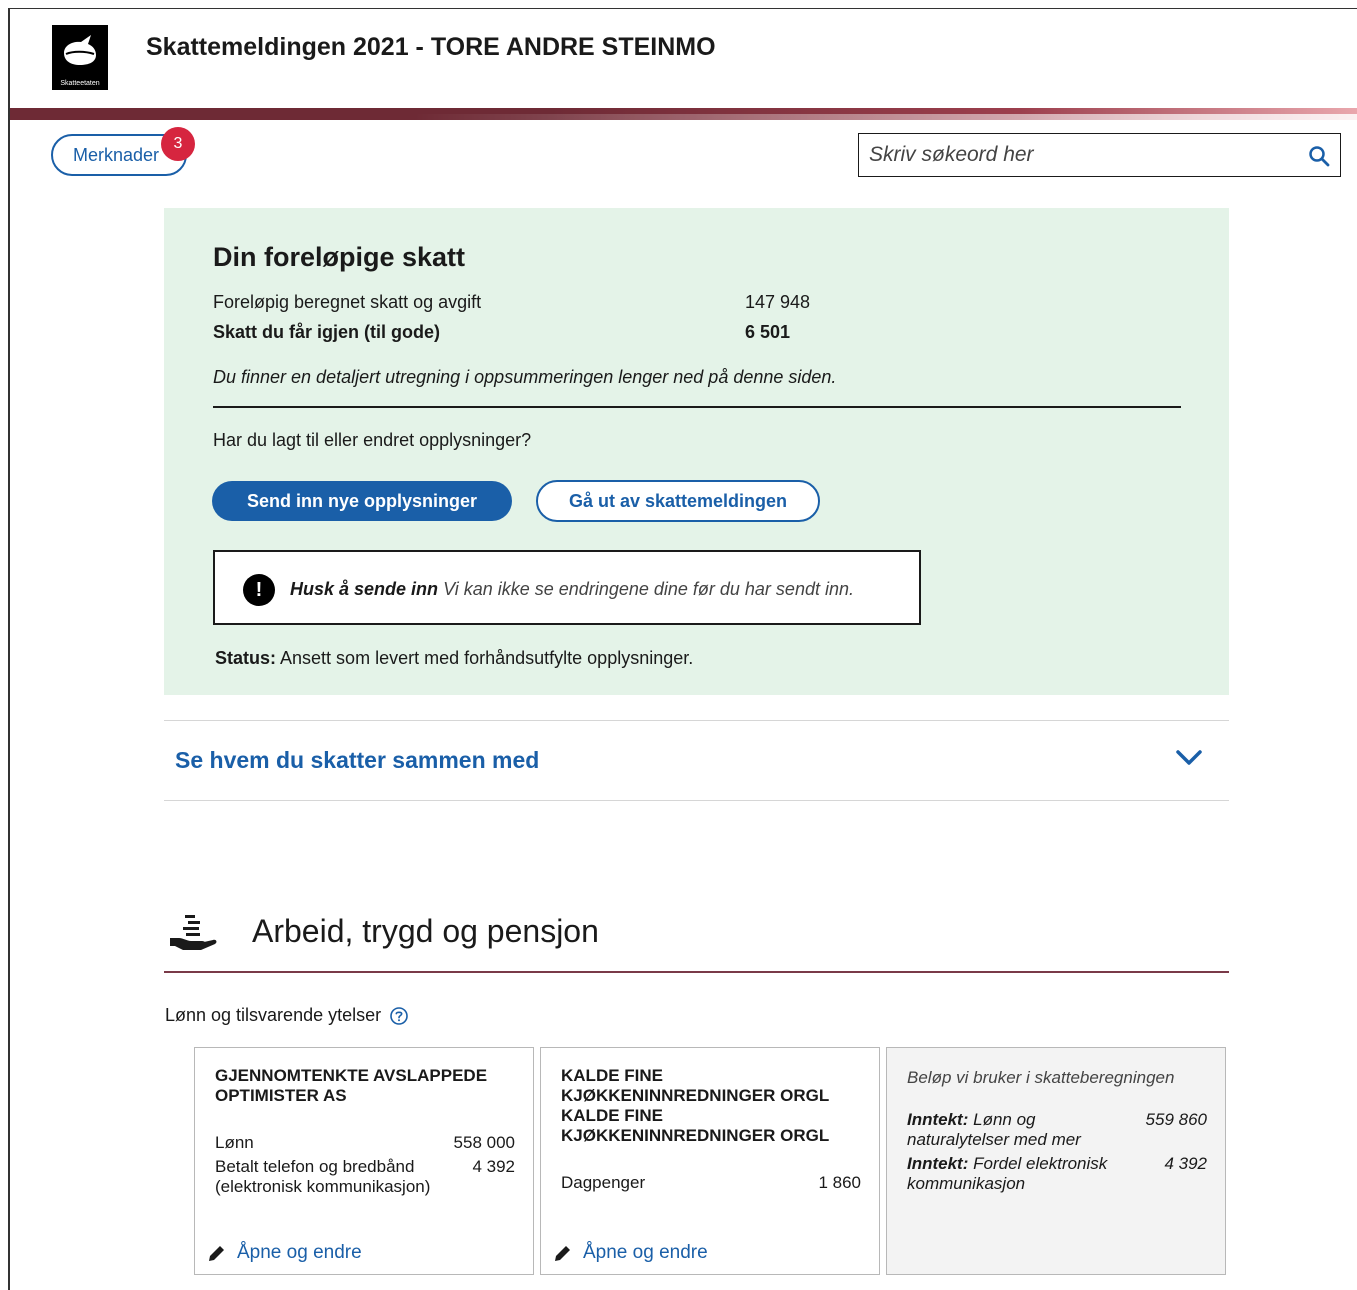 The height and width of the screenshot is (1290, 1357). Describe the element at coordinates (1041, 1077) in the screenshot. I see `calc-card-title: Beløp vi bruker i skatteberegningen` at that location.